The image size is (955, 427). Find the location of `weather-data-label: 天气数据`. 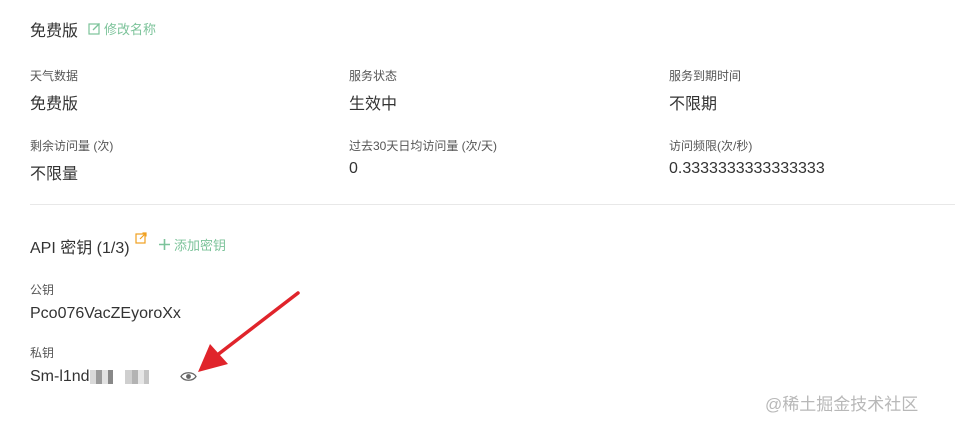

weather-data-label: 天气数据 is located at coordinates (54, 76).